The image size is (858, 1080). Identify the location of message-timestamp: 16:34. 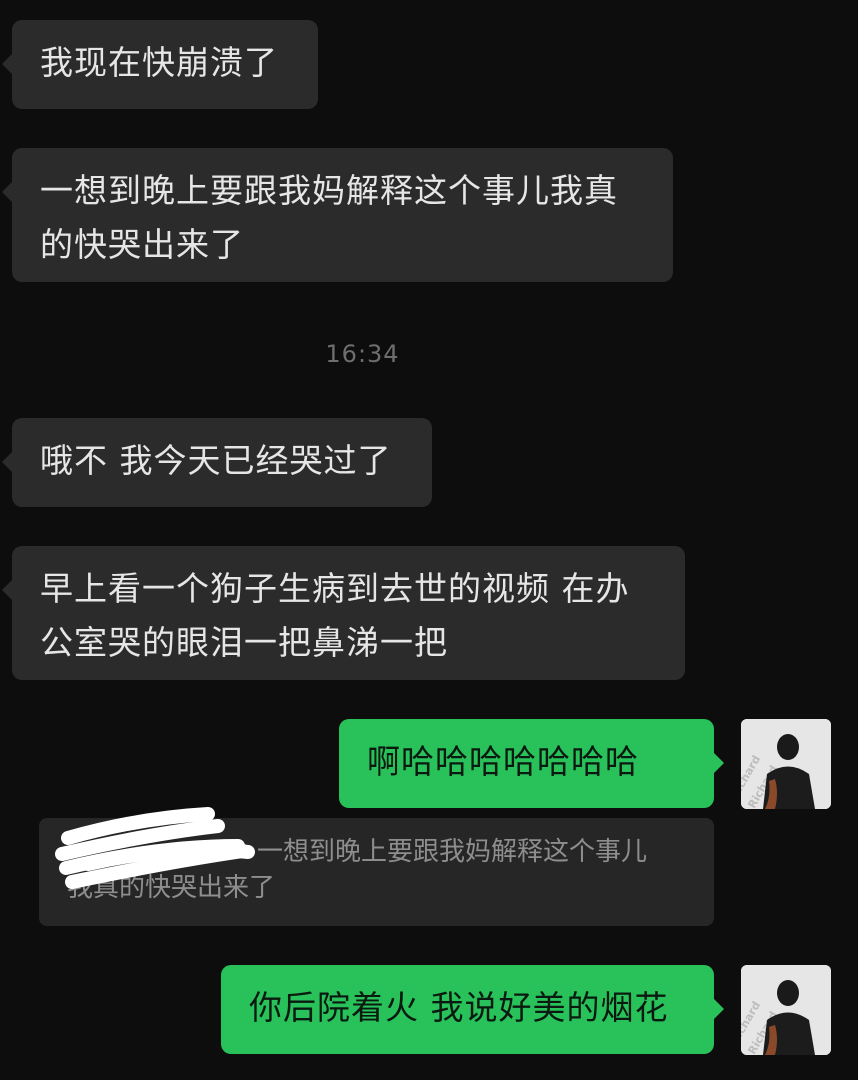
(362, 354).